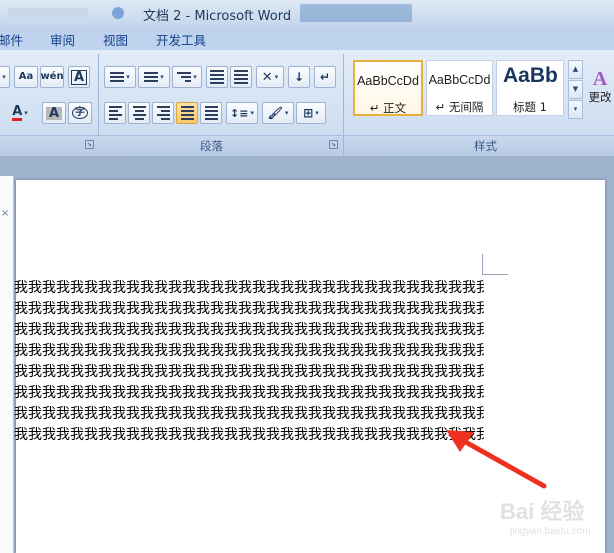 This screenshot has height=553, width=614. What do you see at coordinates (550, 531) in the screenshot?
I see `watermark-url: jingyan.baidu.com` at bounding box center [550, 531].